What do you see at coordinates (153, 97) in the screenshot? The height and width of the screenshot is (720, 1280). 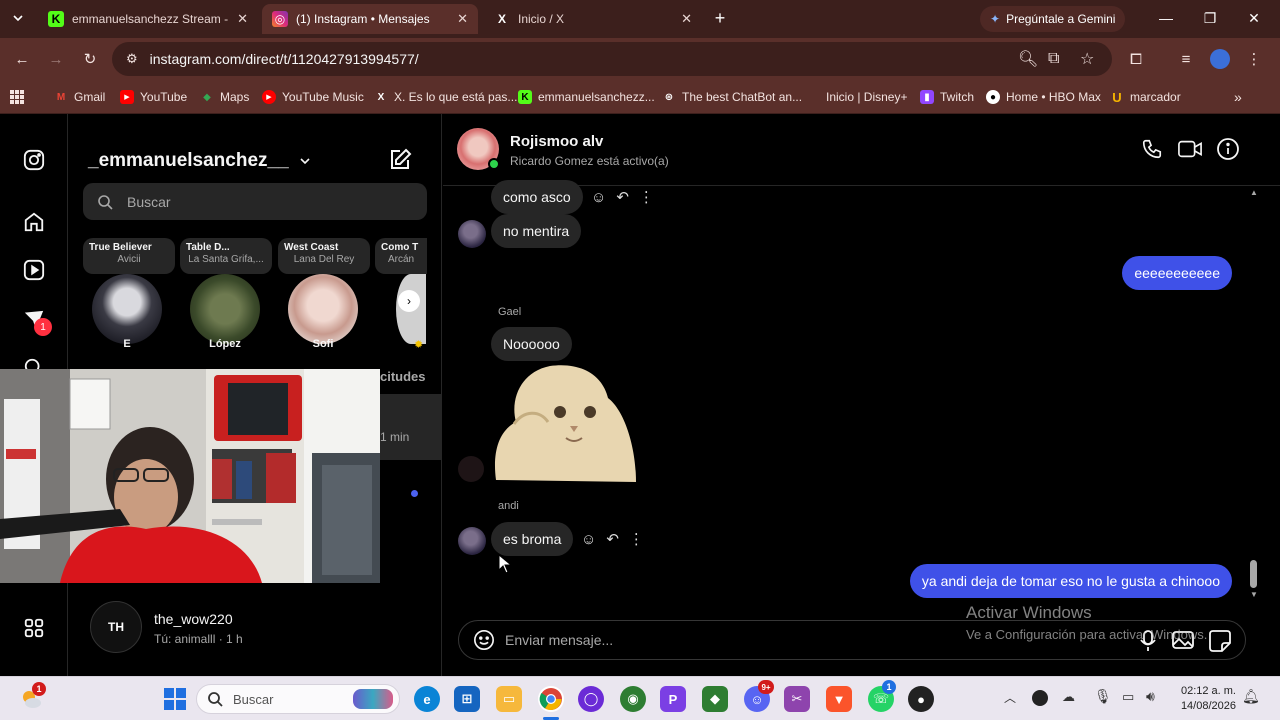 I see `bookmark-youtube: ▶ YouTube` at bounding box center [153, 97].